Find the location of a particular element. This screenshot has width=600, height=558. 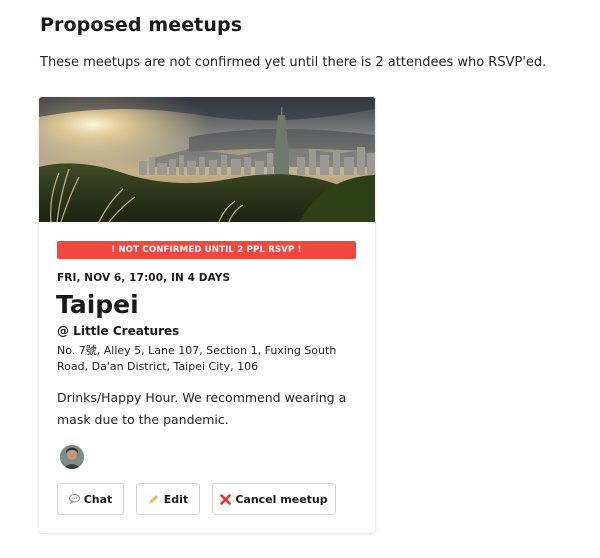

red-x-icon is located at coordinates (226, 499).